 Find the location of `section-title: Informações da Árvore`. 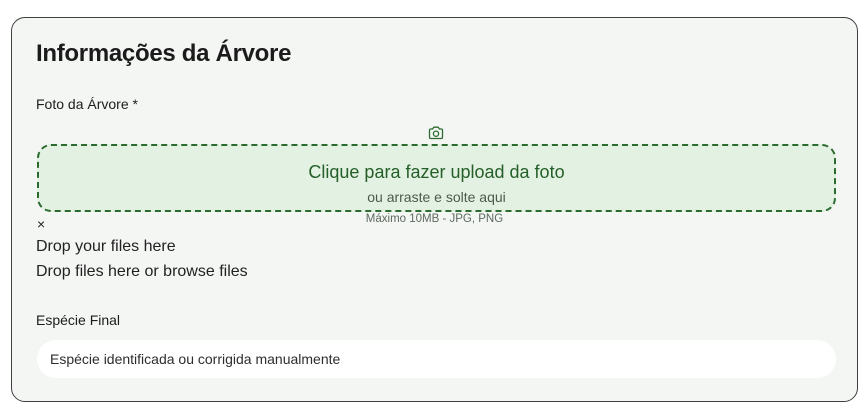

section-title: Informações da Árvore is located at coordinates (164, 53).